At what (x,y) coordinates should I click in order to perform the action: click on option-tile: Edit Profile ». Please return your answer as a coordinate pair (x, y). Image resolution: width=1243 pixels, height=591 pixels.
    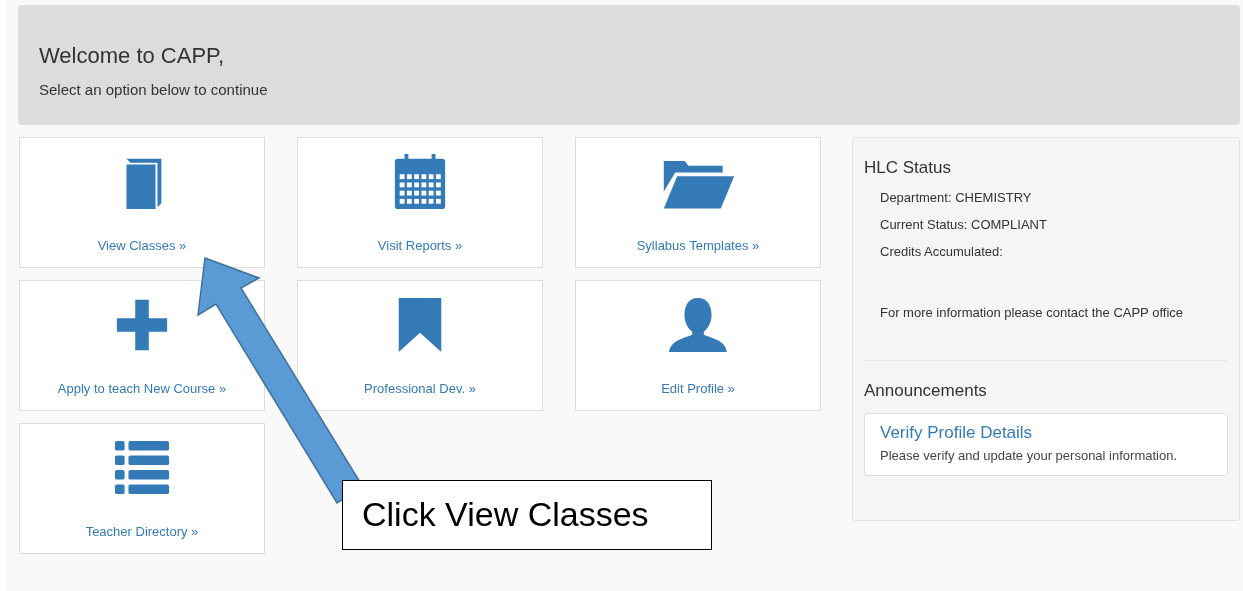
    Looking at the image, I should click on (698, 345).